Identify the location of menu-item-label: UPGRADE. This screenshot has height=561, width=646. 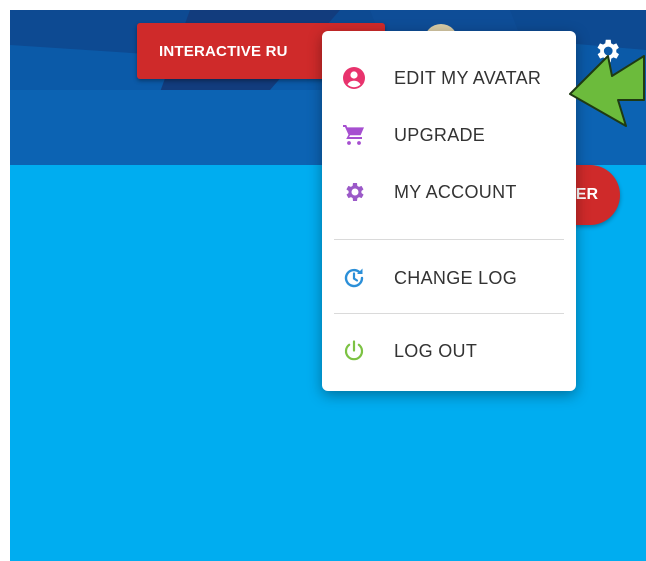
(440, 135).